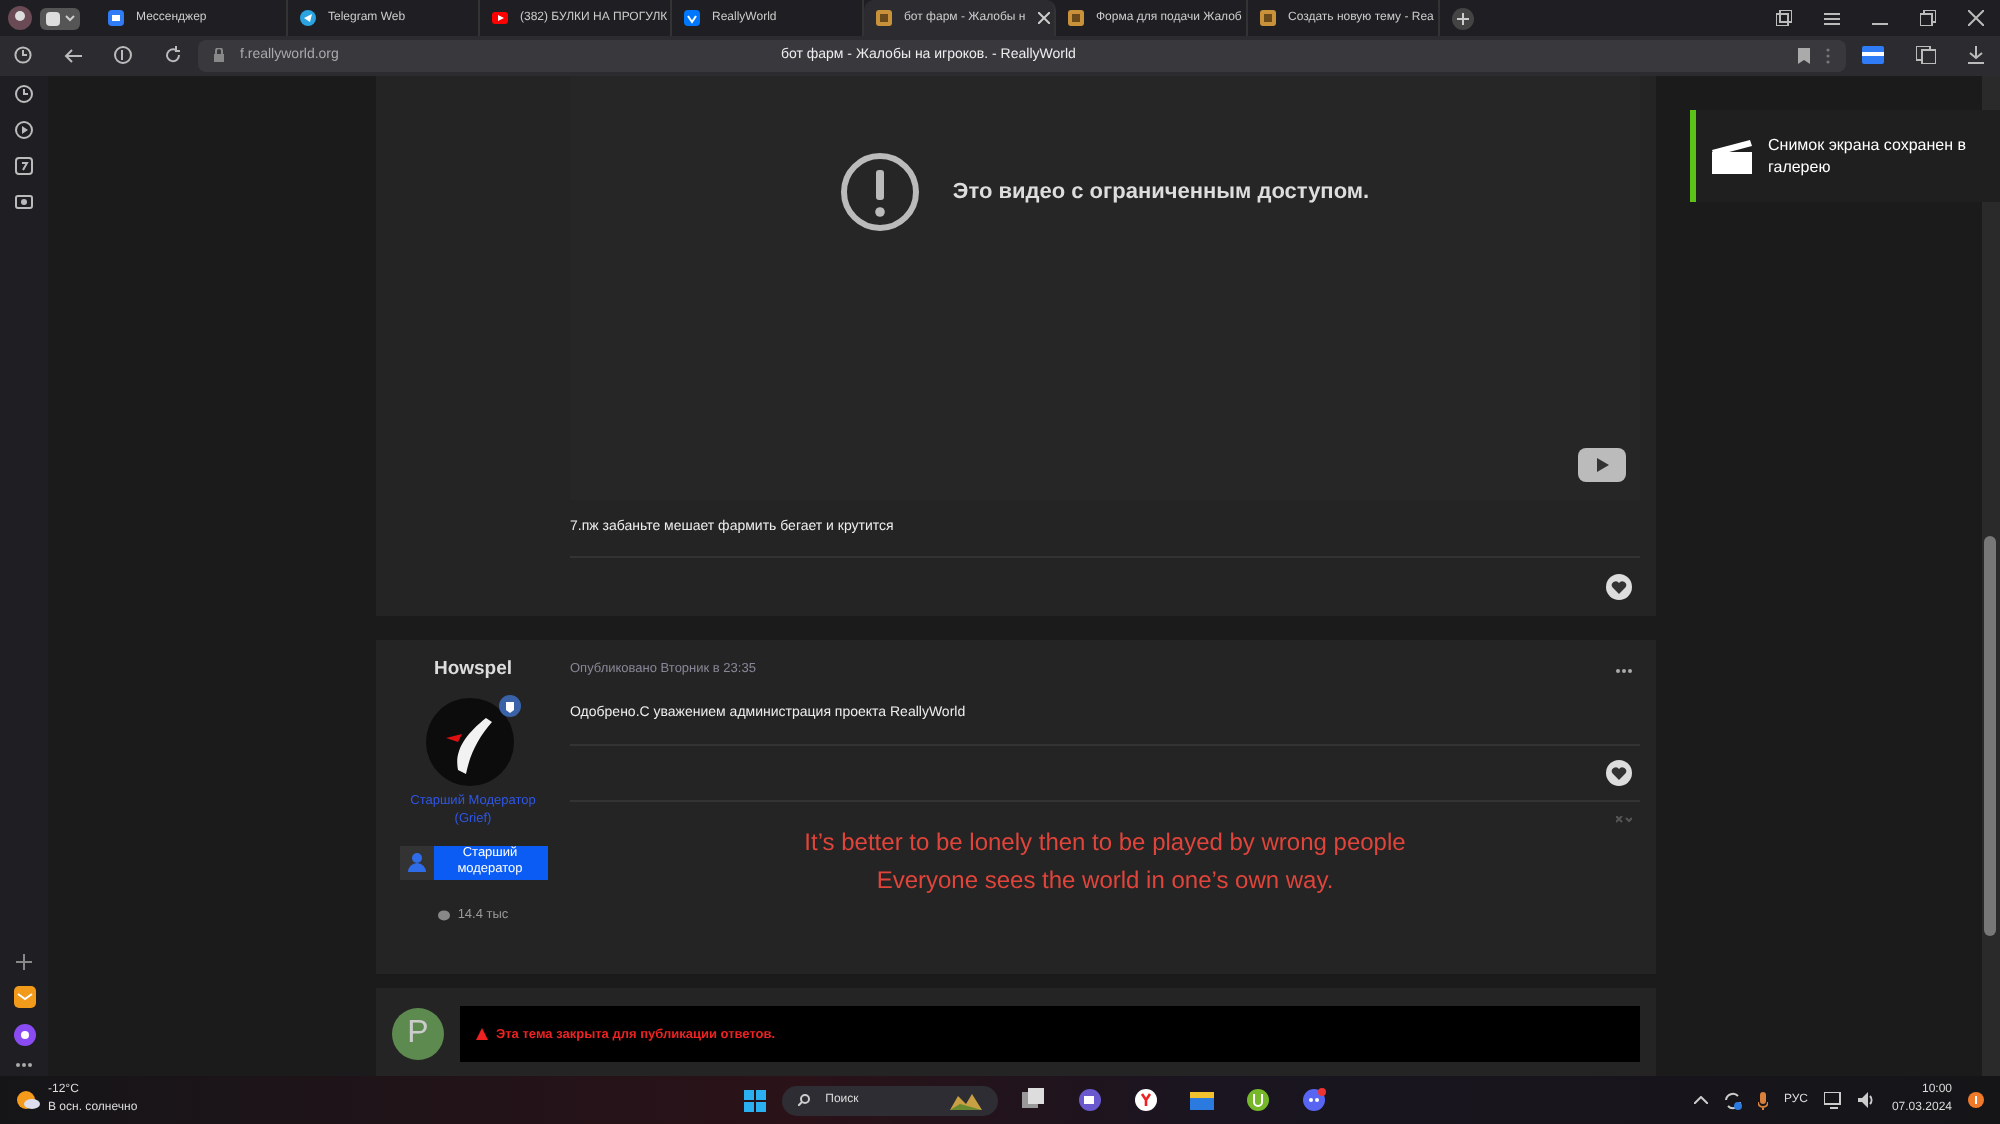  I want to click on back-icon, so click(73, 55).